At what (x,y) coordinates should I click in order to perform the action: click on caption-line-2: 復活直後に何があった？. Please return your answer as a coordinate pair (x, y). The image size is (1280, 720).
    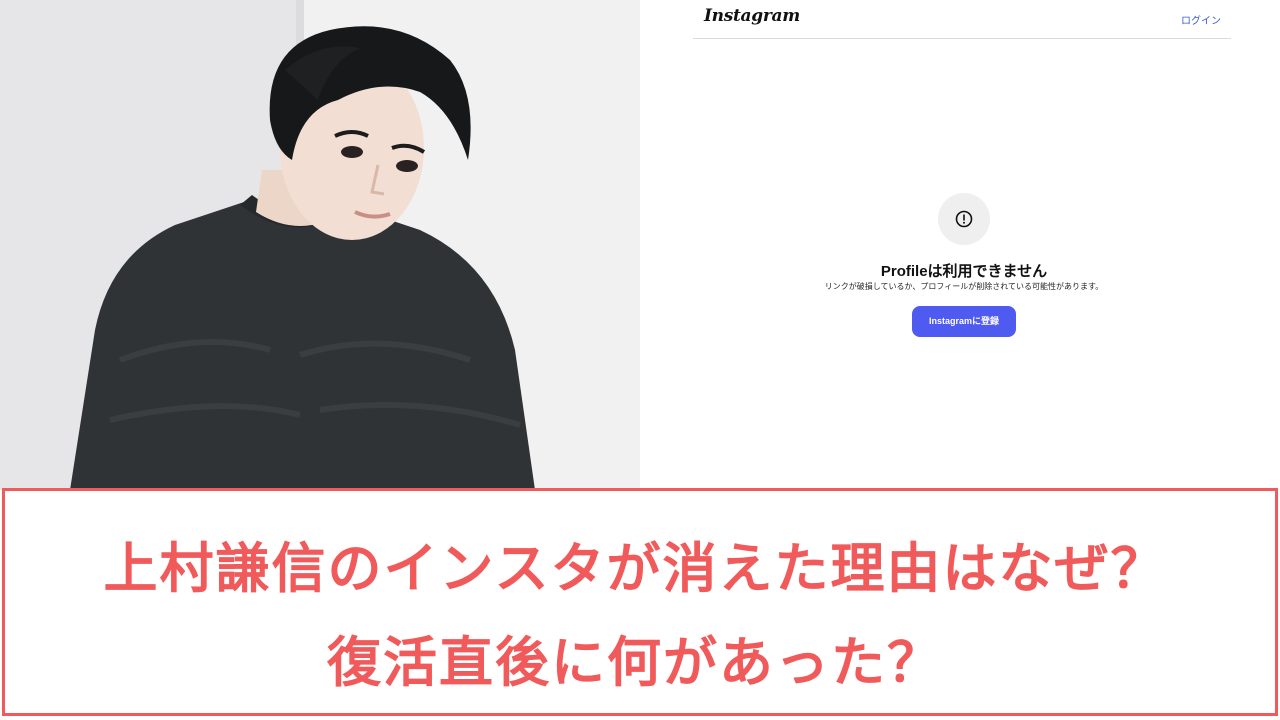
    Looking at the image, I should click on (635, 662).